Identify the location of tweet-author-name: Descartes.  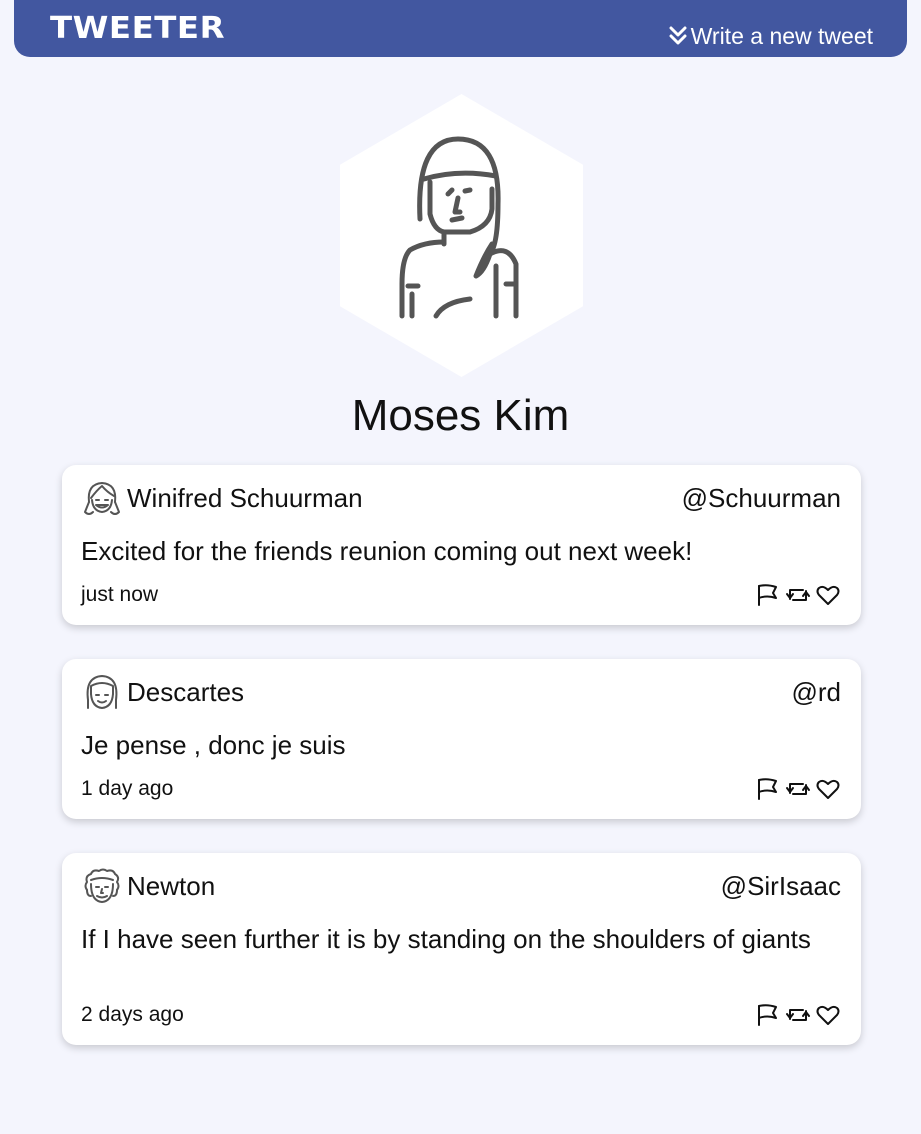
(185, 692).